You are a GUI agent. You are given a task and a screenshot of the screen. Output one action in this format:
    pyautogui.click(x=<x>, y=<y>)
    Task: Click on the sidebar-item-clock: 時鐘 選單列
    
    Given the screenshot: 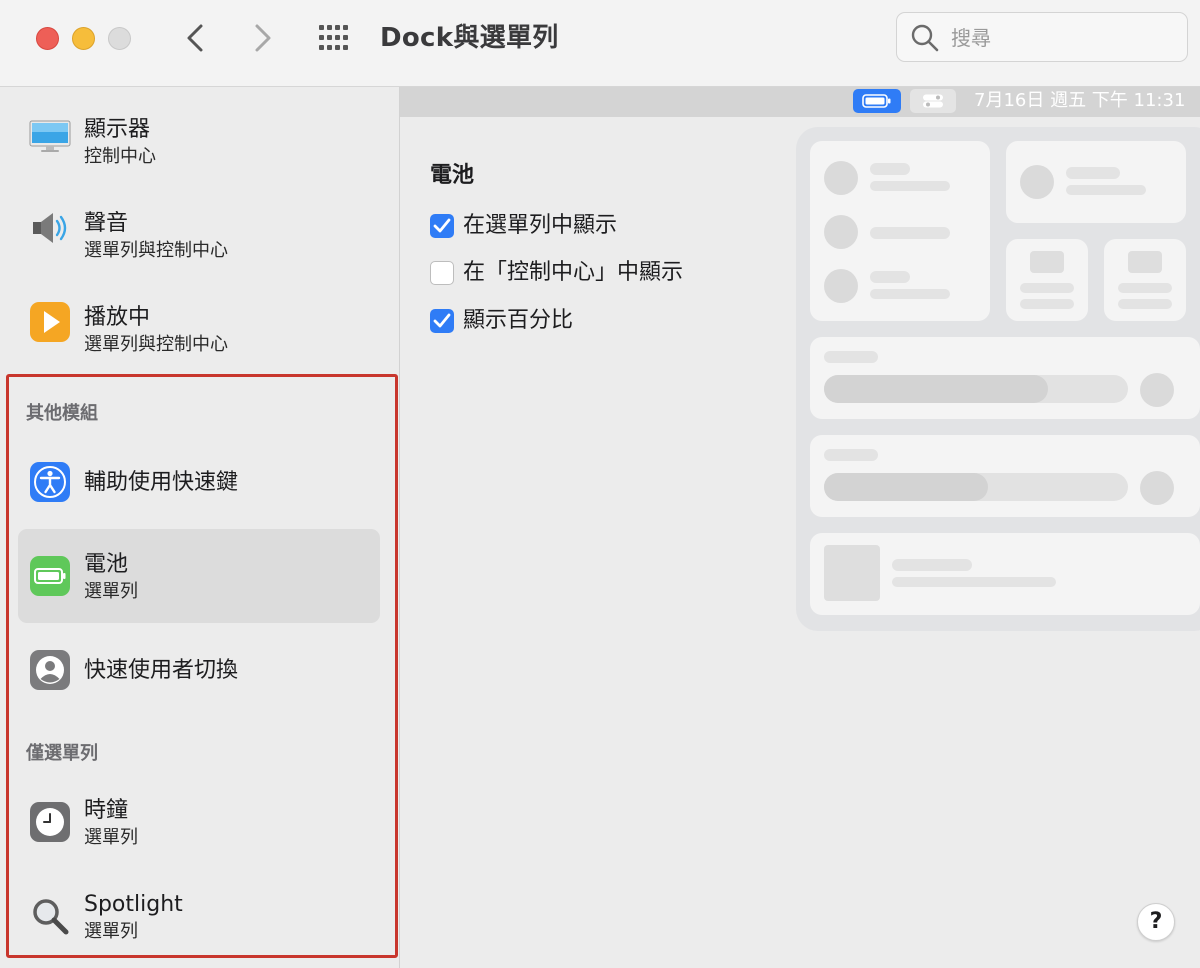 What is the action you would take?
    pyautogui.click(x=199, y=822)
    